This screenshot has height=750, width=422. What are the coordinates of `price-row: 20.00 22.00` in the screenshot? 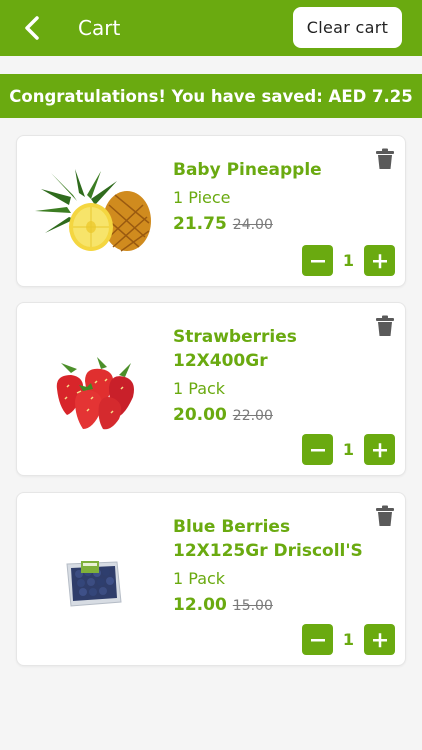 It's located at (273, 415).